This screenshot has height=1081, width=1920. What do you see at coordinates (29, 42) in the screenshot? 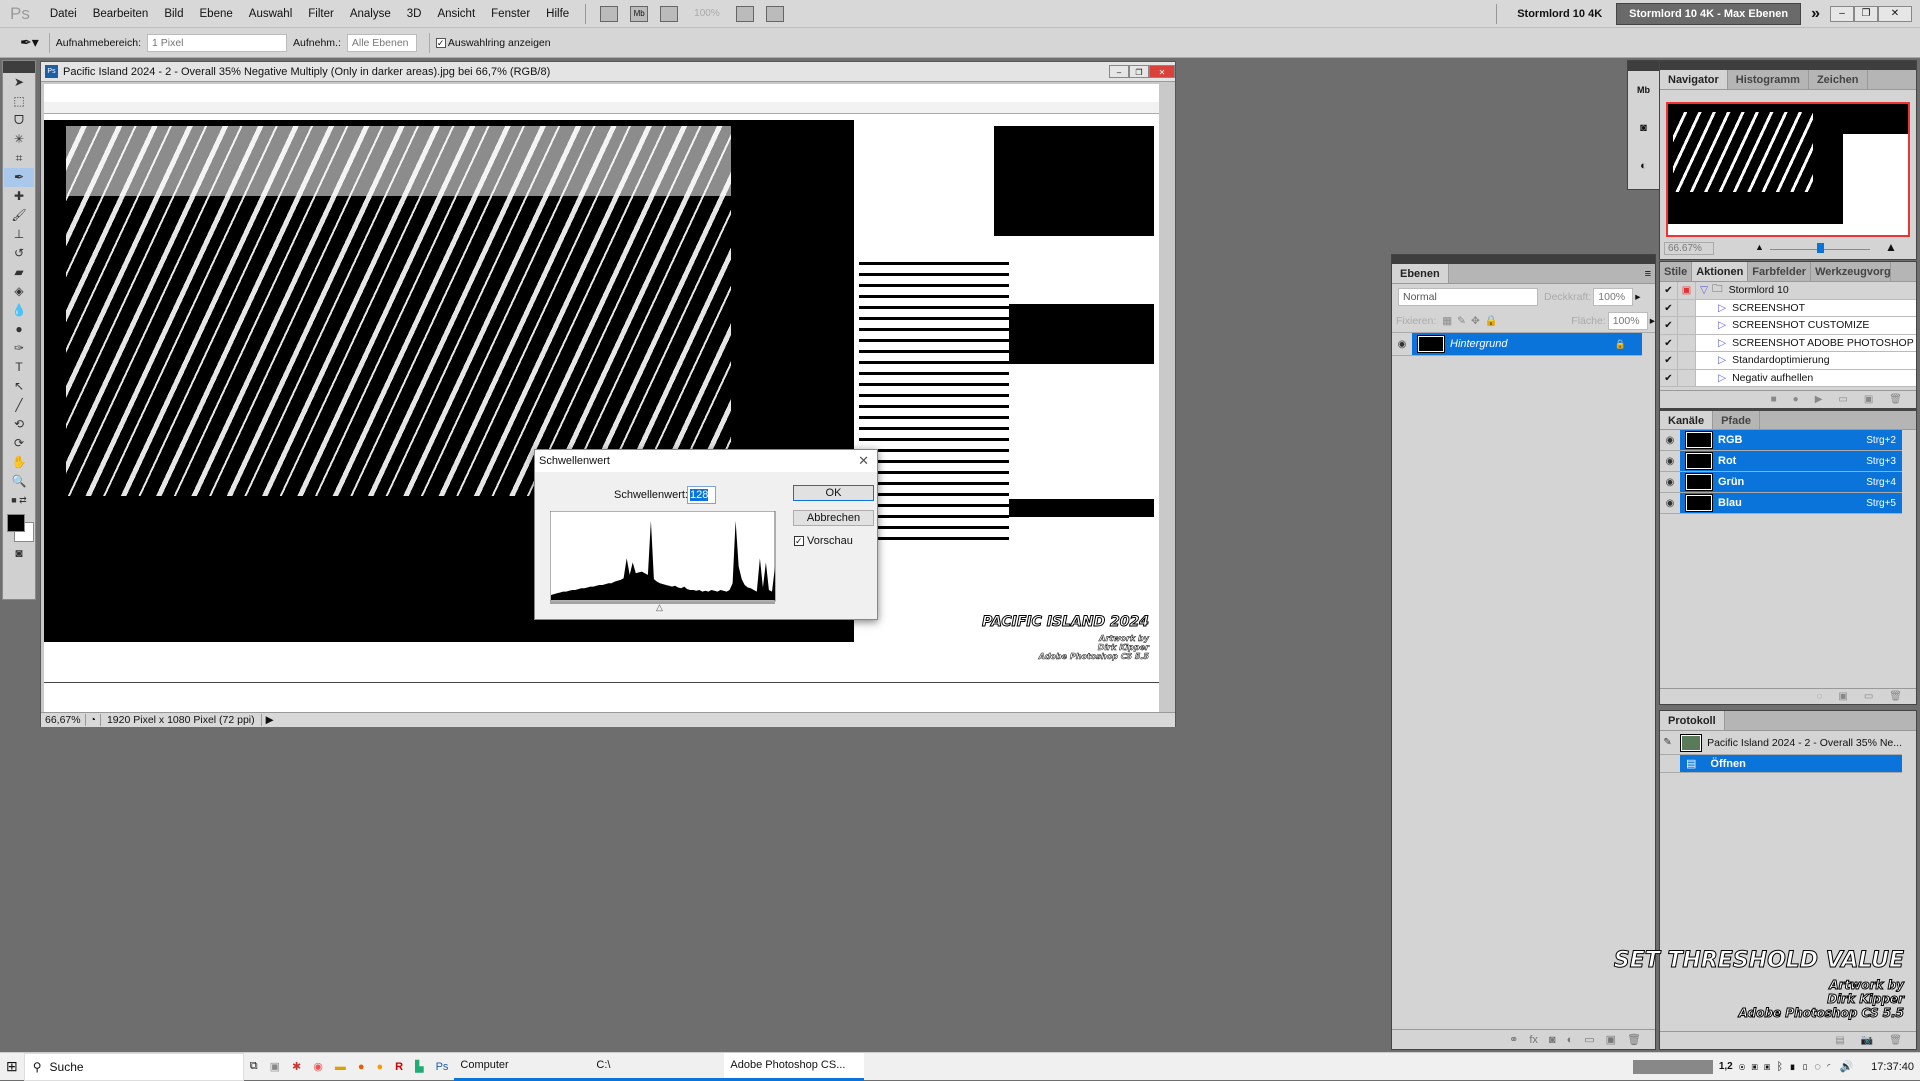
I see `eyedropper-icon: ✒▾` at bounding box center [29, 42].